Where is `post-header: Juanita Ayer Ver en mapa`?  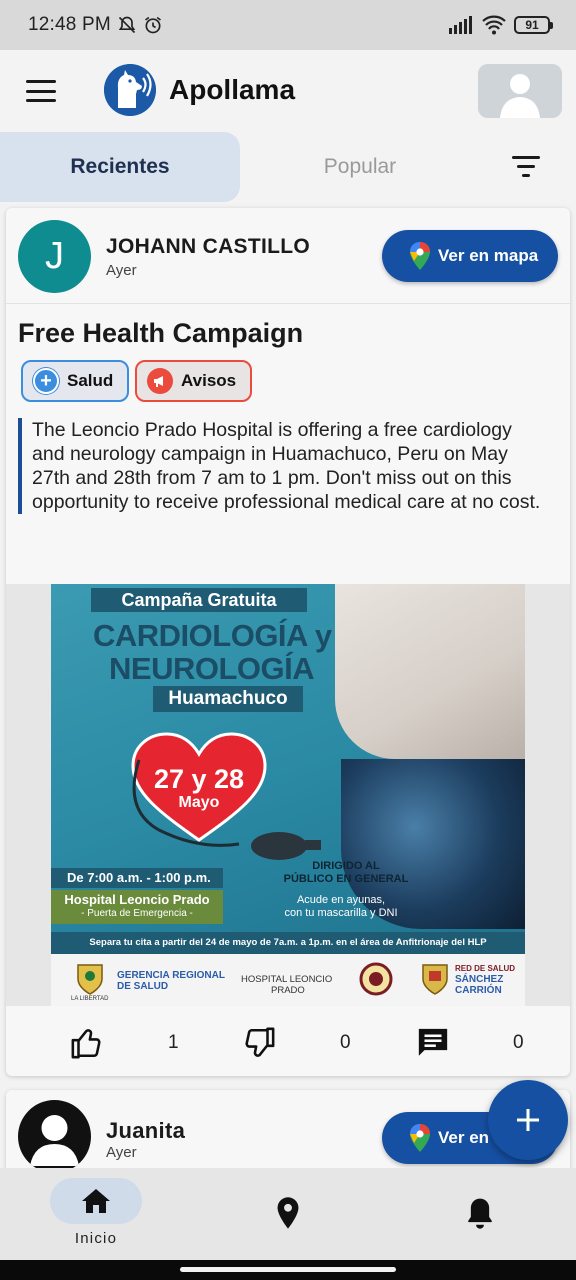
post-header: Juanita Ayer Ver en mapa is located at coordinates (288, 1135).